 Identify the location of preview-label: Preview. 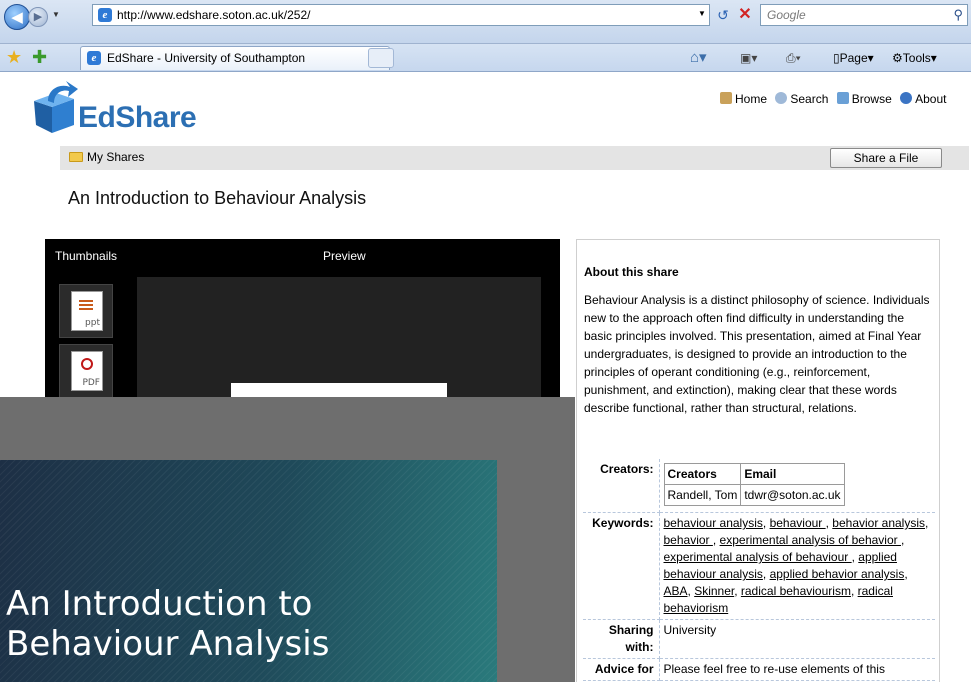
(344, 256).